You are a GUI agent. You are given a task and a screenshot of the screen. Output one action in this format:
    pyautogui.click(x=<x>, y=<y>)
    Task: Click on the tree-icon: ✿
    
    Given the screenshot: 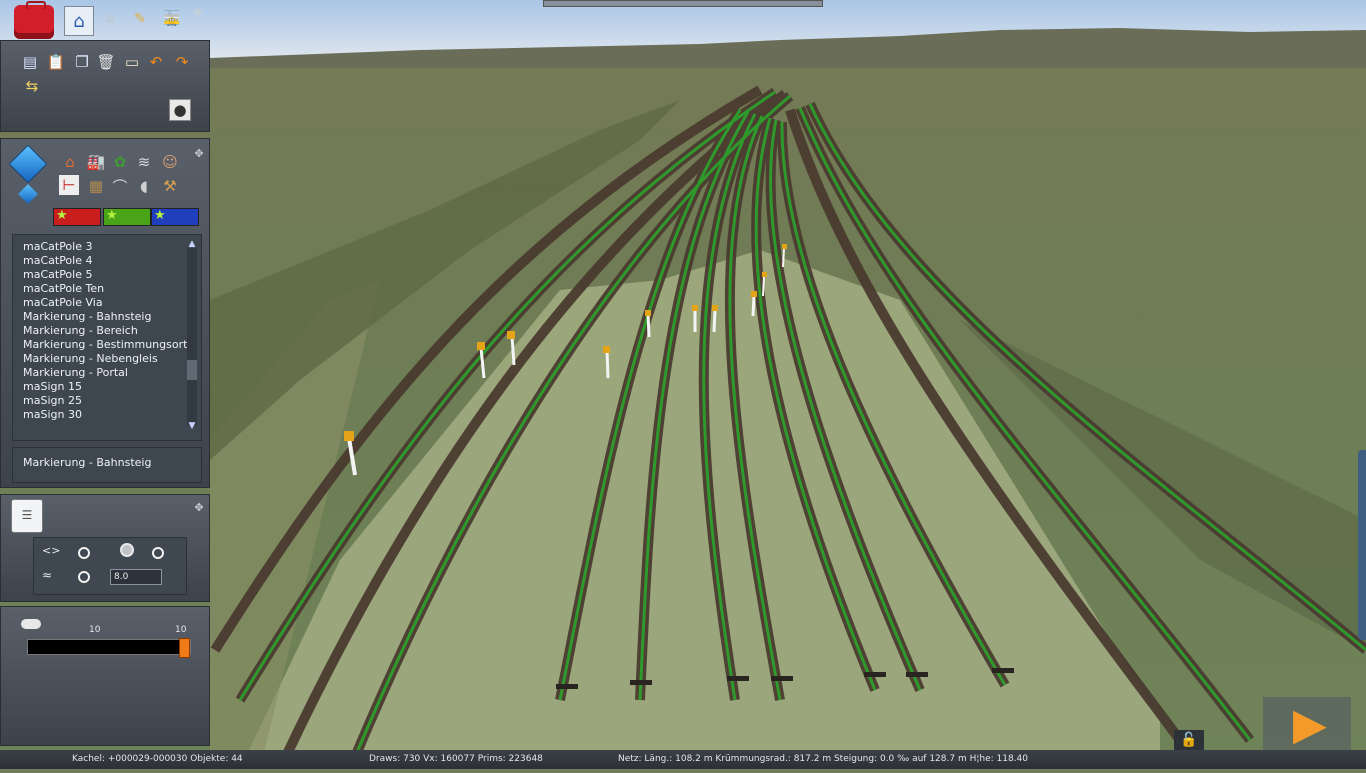 What is the action you would take?
    pyautogui.click(x=120, y=162)
    